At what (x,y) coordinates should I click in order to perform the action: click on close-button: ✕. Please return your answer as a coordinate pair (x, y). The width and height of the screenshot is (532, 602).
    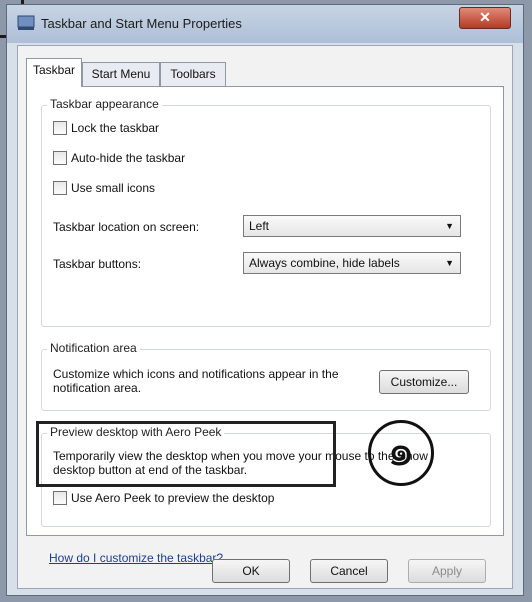
    Looking at the image, I should click on (485, 18).